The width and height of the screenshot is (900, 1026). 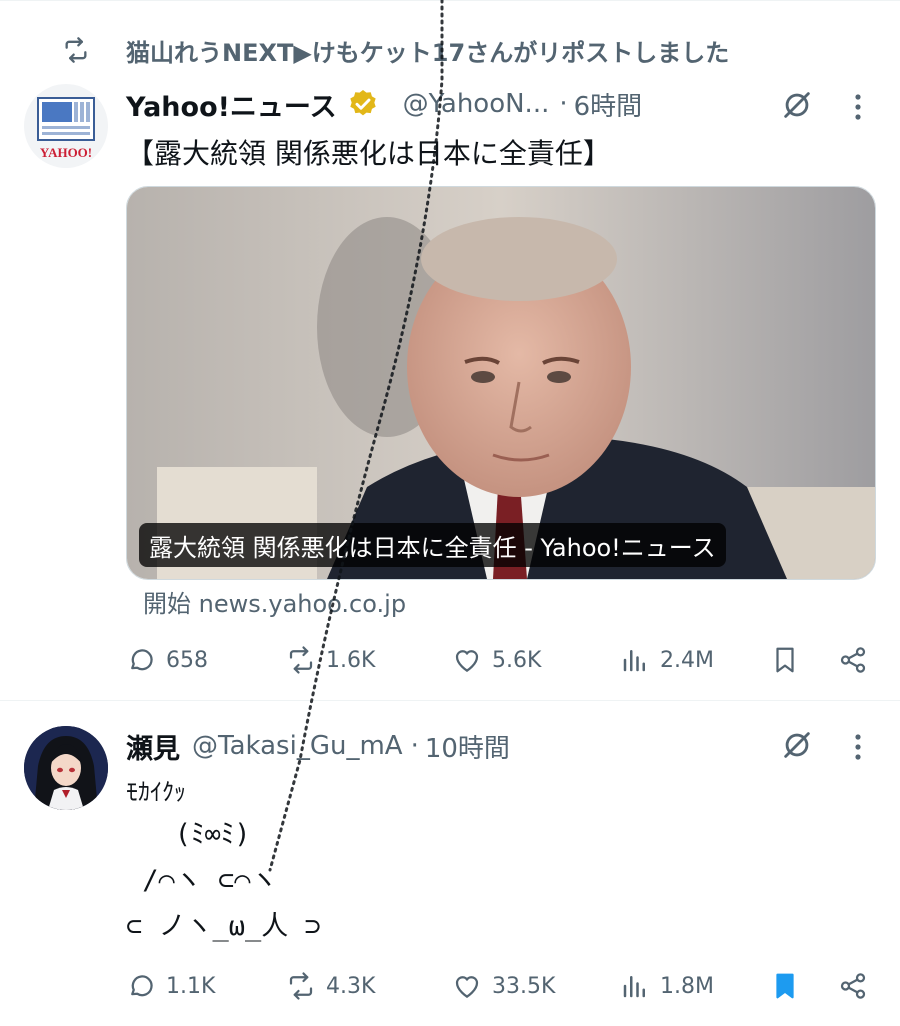 What do you see at coordinates (153, 746) in the screenshot?
I see `author-name: 瀬見` at bounding box center [153, 746].